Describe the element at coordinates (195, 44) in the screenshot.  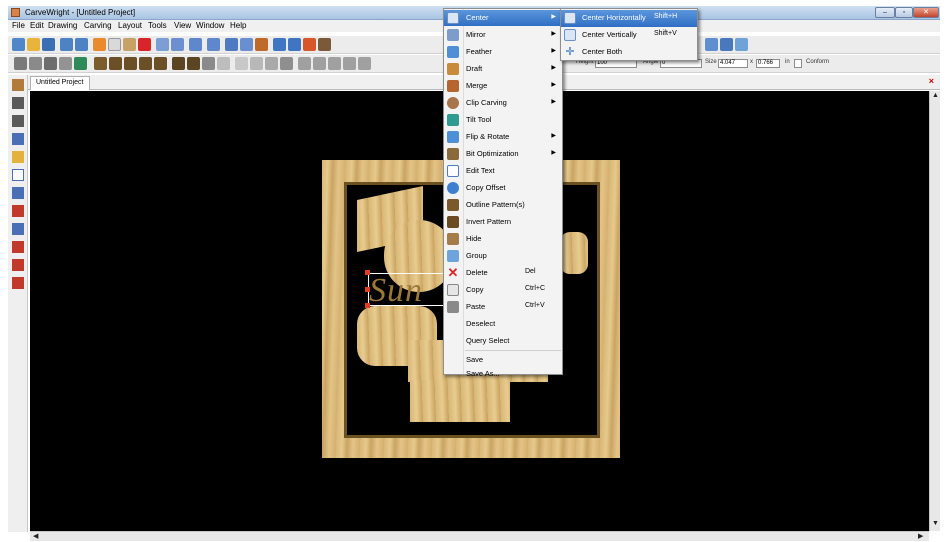
I see `rectangle-tool-icon` at that location.